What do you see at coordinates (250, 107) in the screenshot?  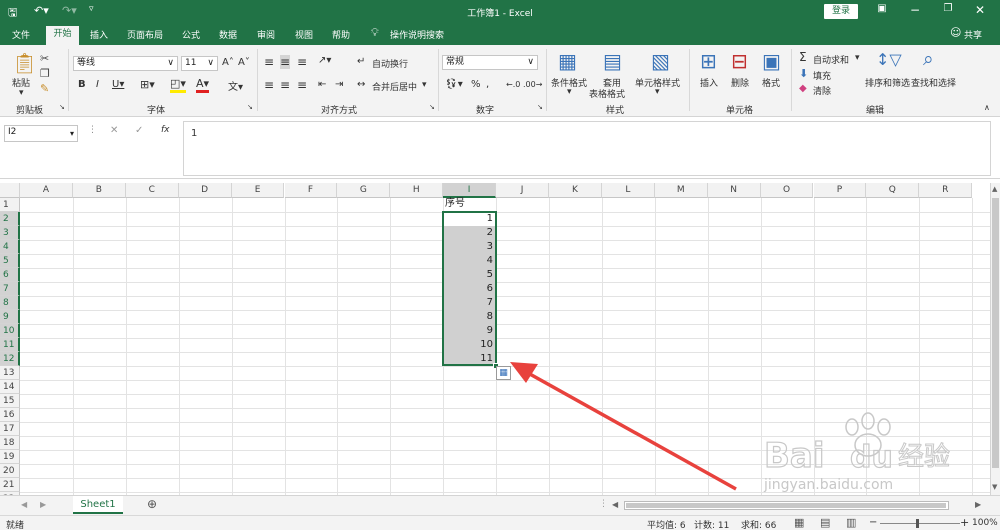 I see `font-launcher-icon: ↘` at bounding box center [250, 107].